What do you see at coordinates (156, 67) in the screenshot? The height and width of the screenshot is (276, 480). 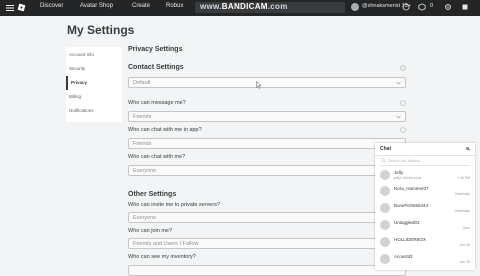 I see `contact-settings-heading: Contact Settings` at bounding box center [156, 67].